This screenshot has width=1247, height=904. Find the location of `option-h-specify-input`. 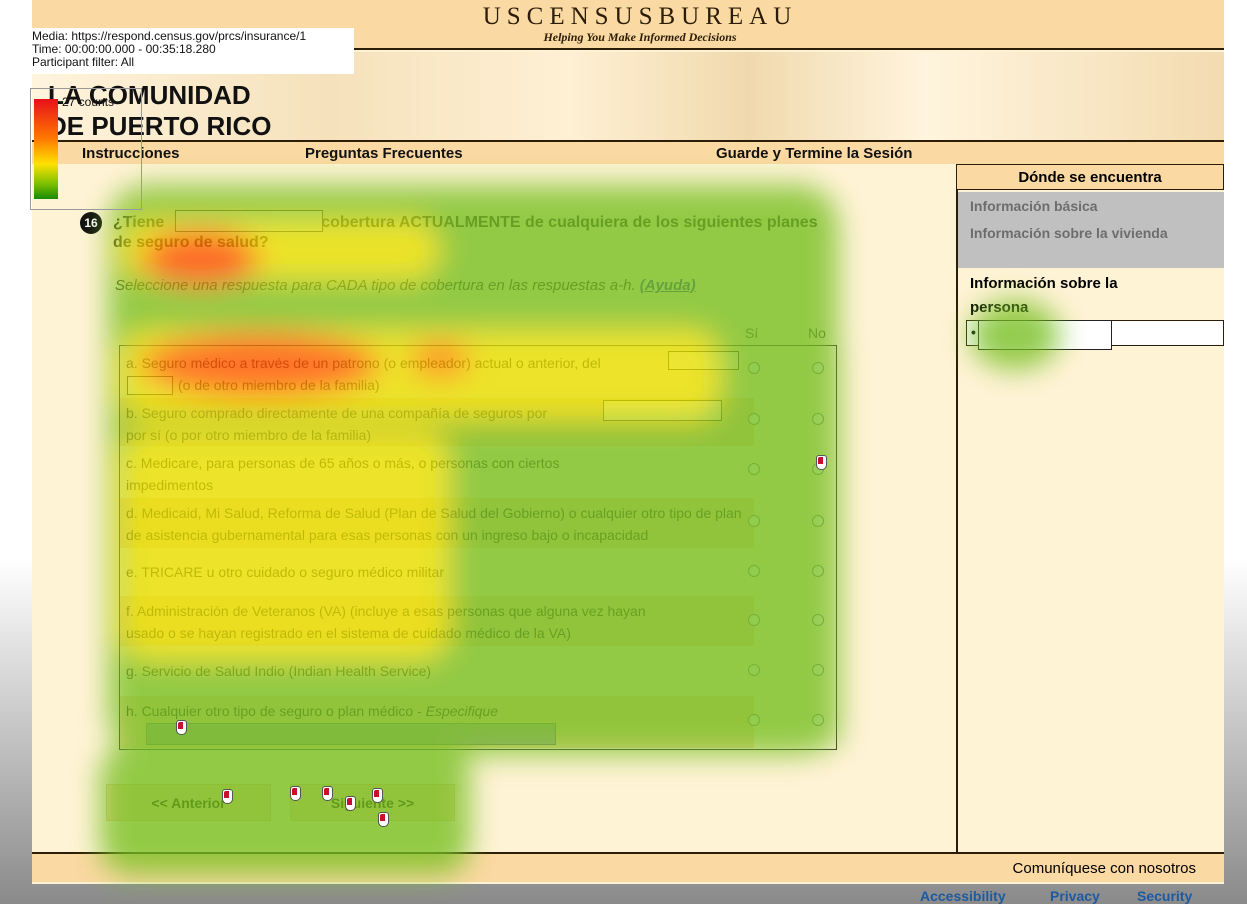

option-h-specify-input is located at coordinates (351, 734).